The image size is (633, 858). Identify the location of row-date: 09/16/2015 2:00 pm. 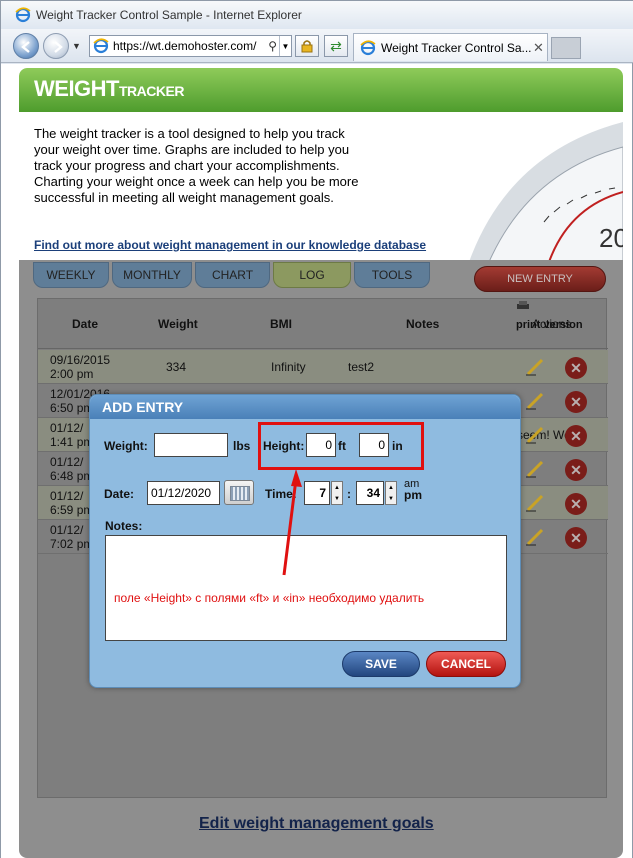
(80, 367).